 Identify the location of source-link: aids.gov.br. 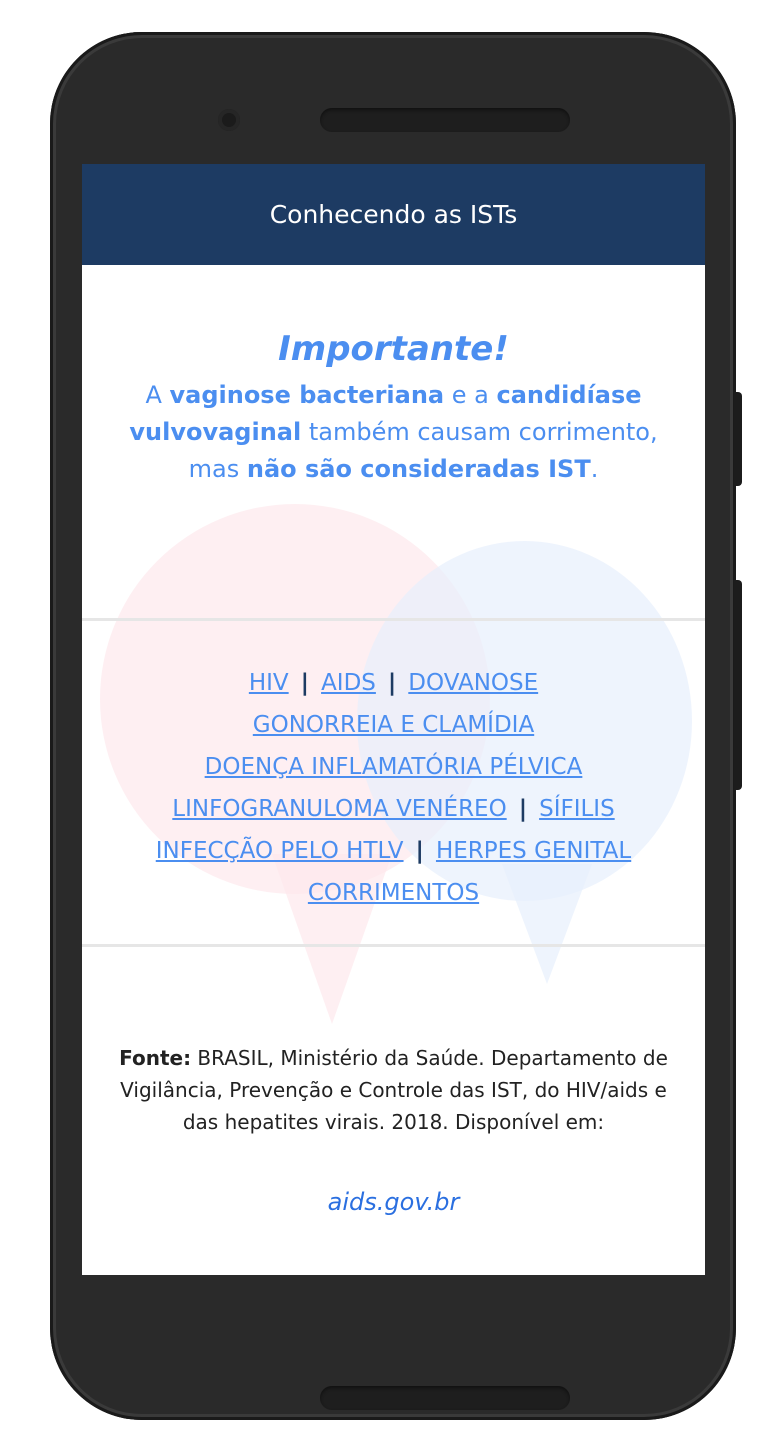
(393, 1202).